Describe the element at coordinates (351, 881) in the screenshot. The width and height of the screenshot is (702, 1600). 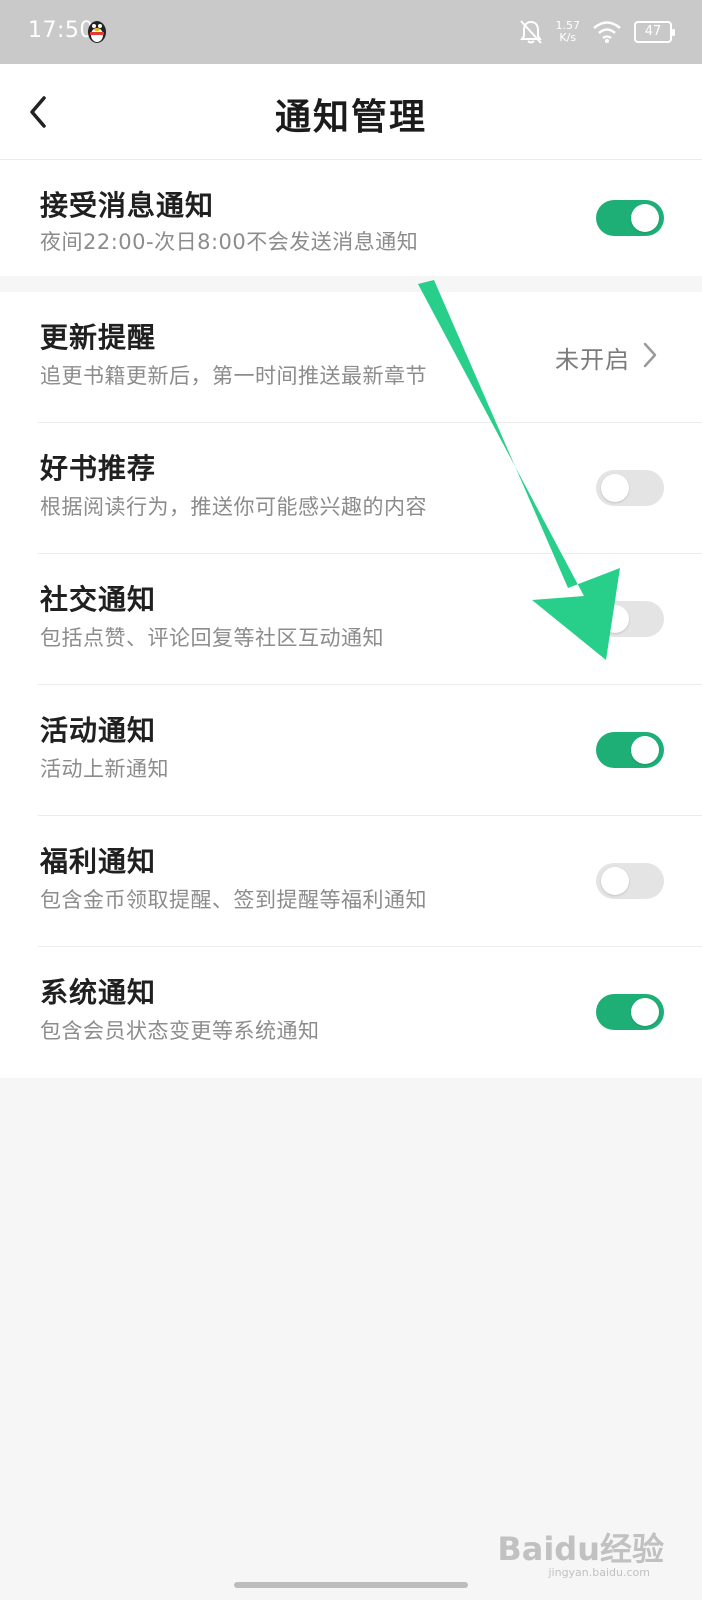
I see `setting-row-welfare: 福利通知 包含金币领取提醒、签到提醒等福利通知` at that location.